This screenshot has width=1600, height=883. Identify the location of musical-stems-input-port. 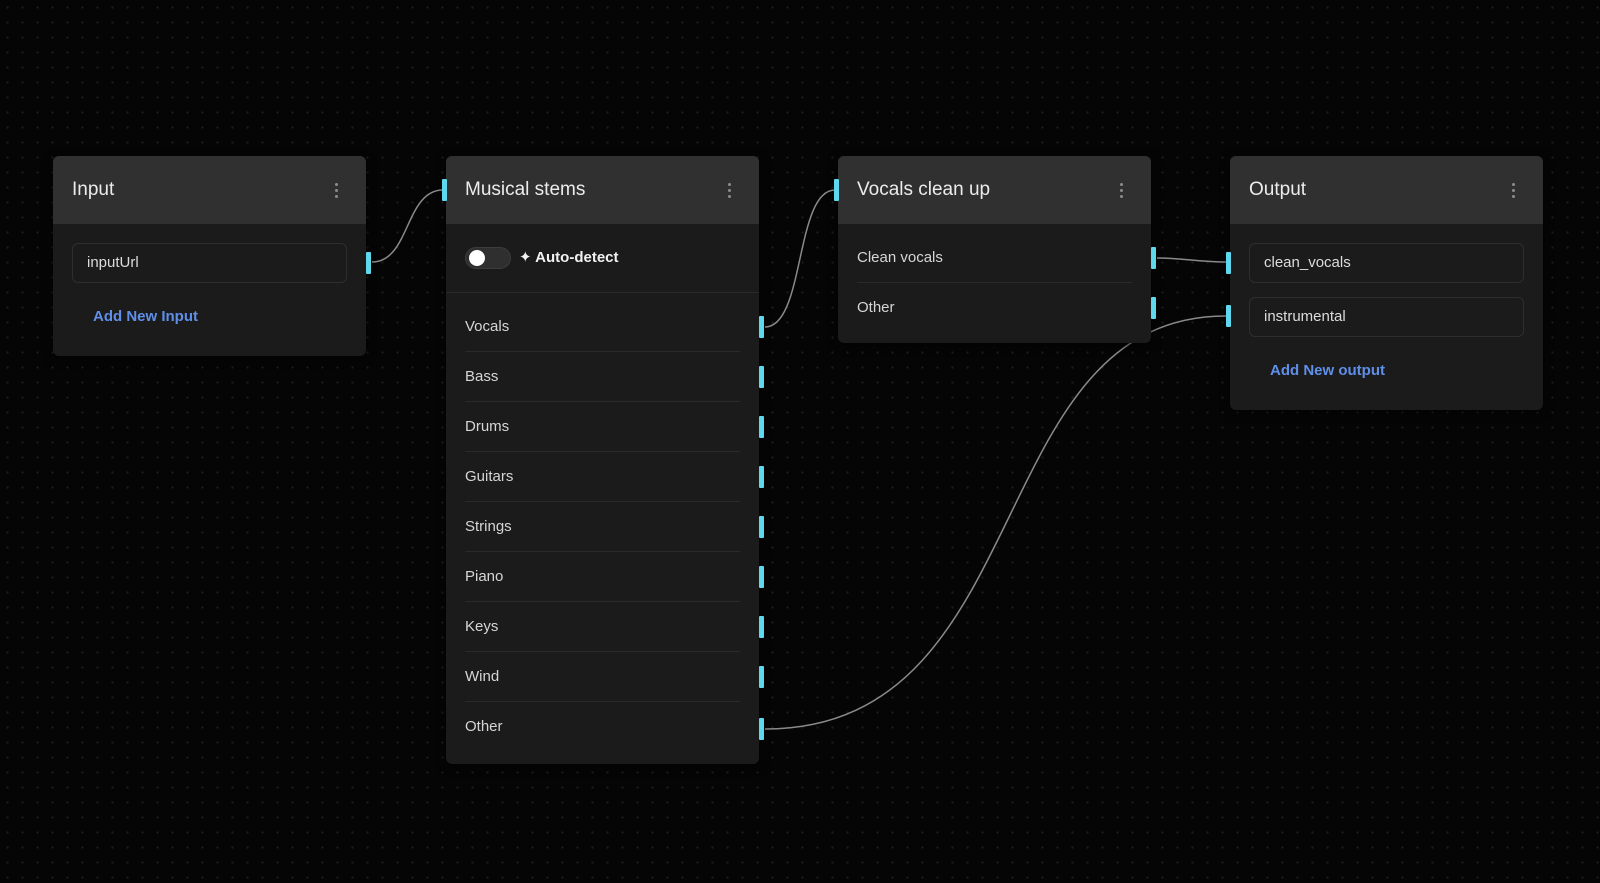
(444, 190).